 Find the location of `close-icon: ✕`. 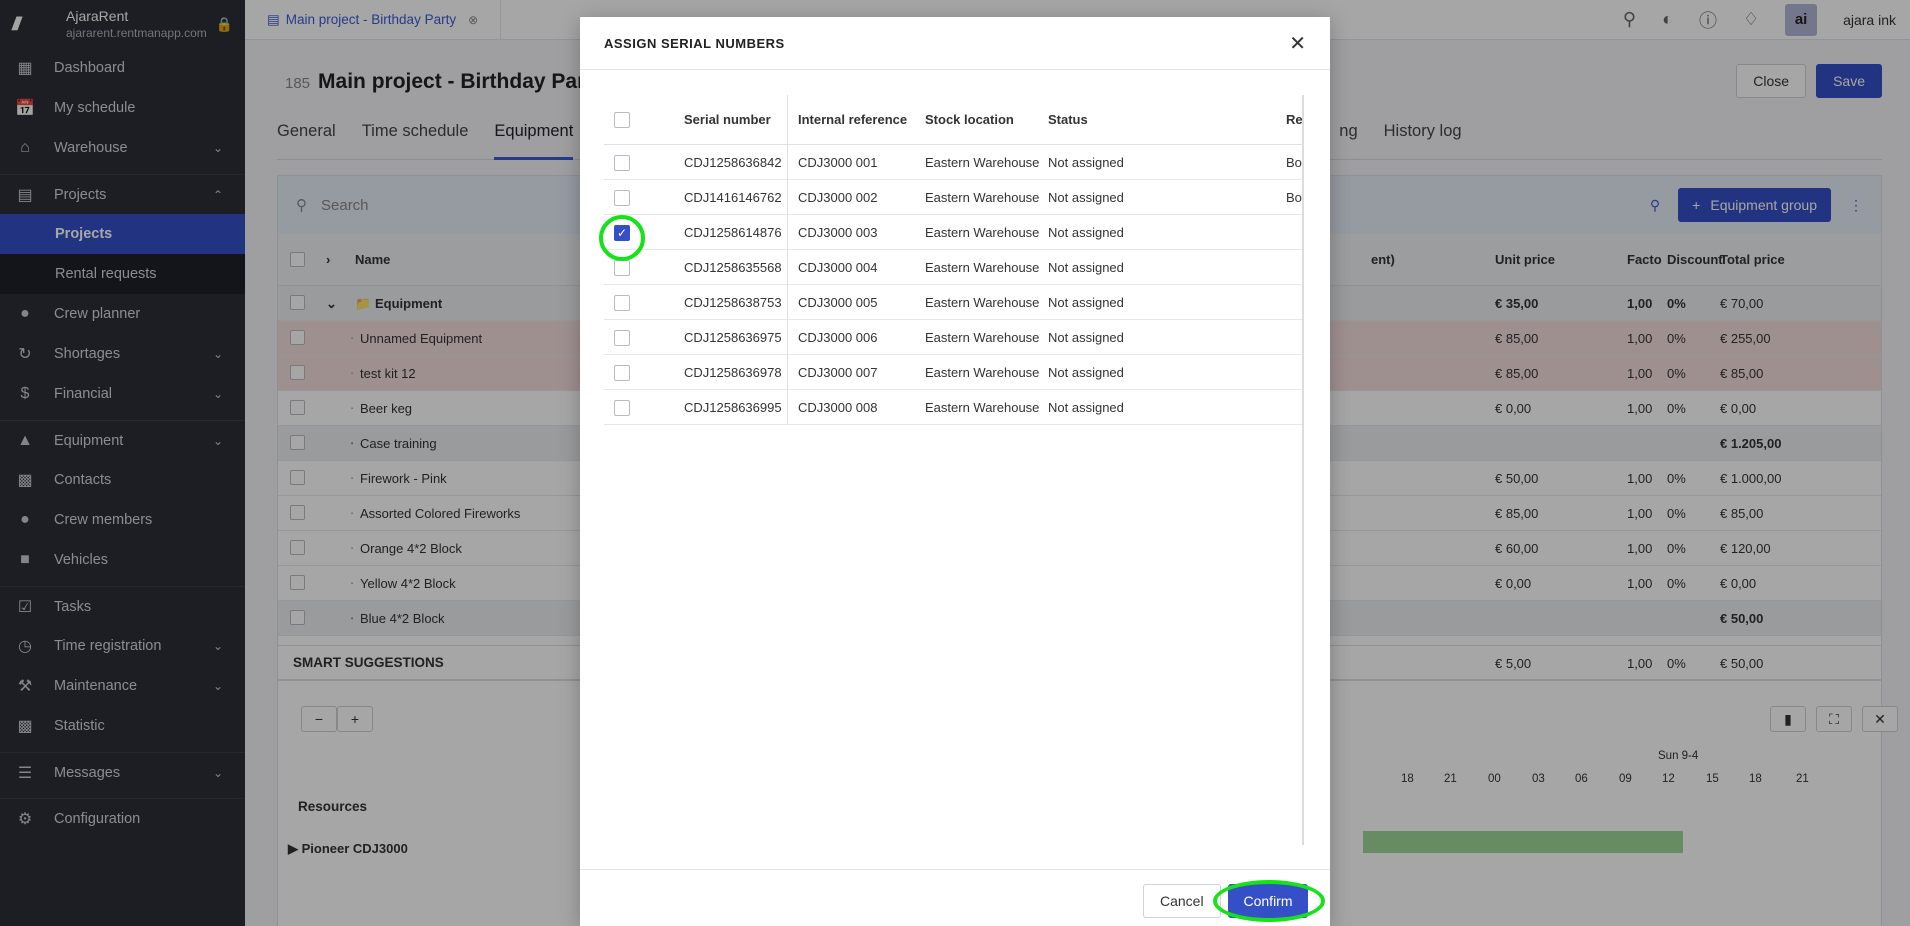

close-icon: ✕ is located at coordinates (1297, 43).